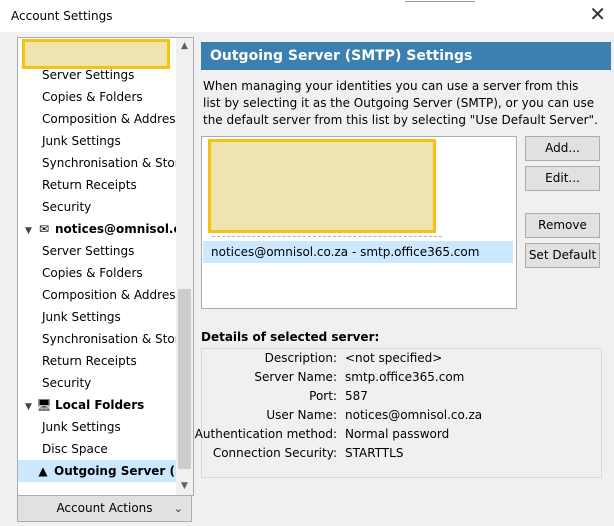  Describe the element at coordinates (184, 379) in the screenshot. I see `scroll-thumb` at that location.